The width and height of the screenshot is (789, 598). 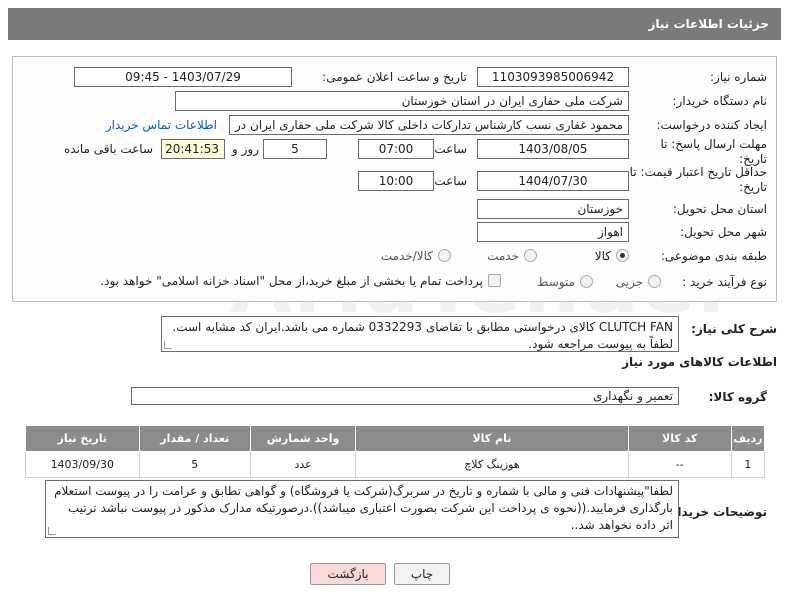 I want to click on purchase-medium-radio, so click(x=586, y=281).